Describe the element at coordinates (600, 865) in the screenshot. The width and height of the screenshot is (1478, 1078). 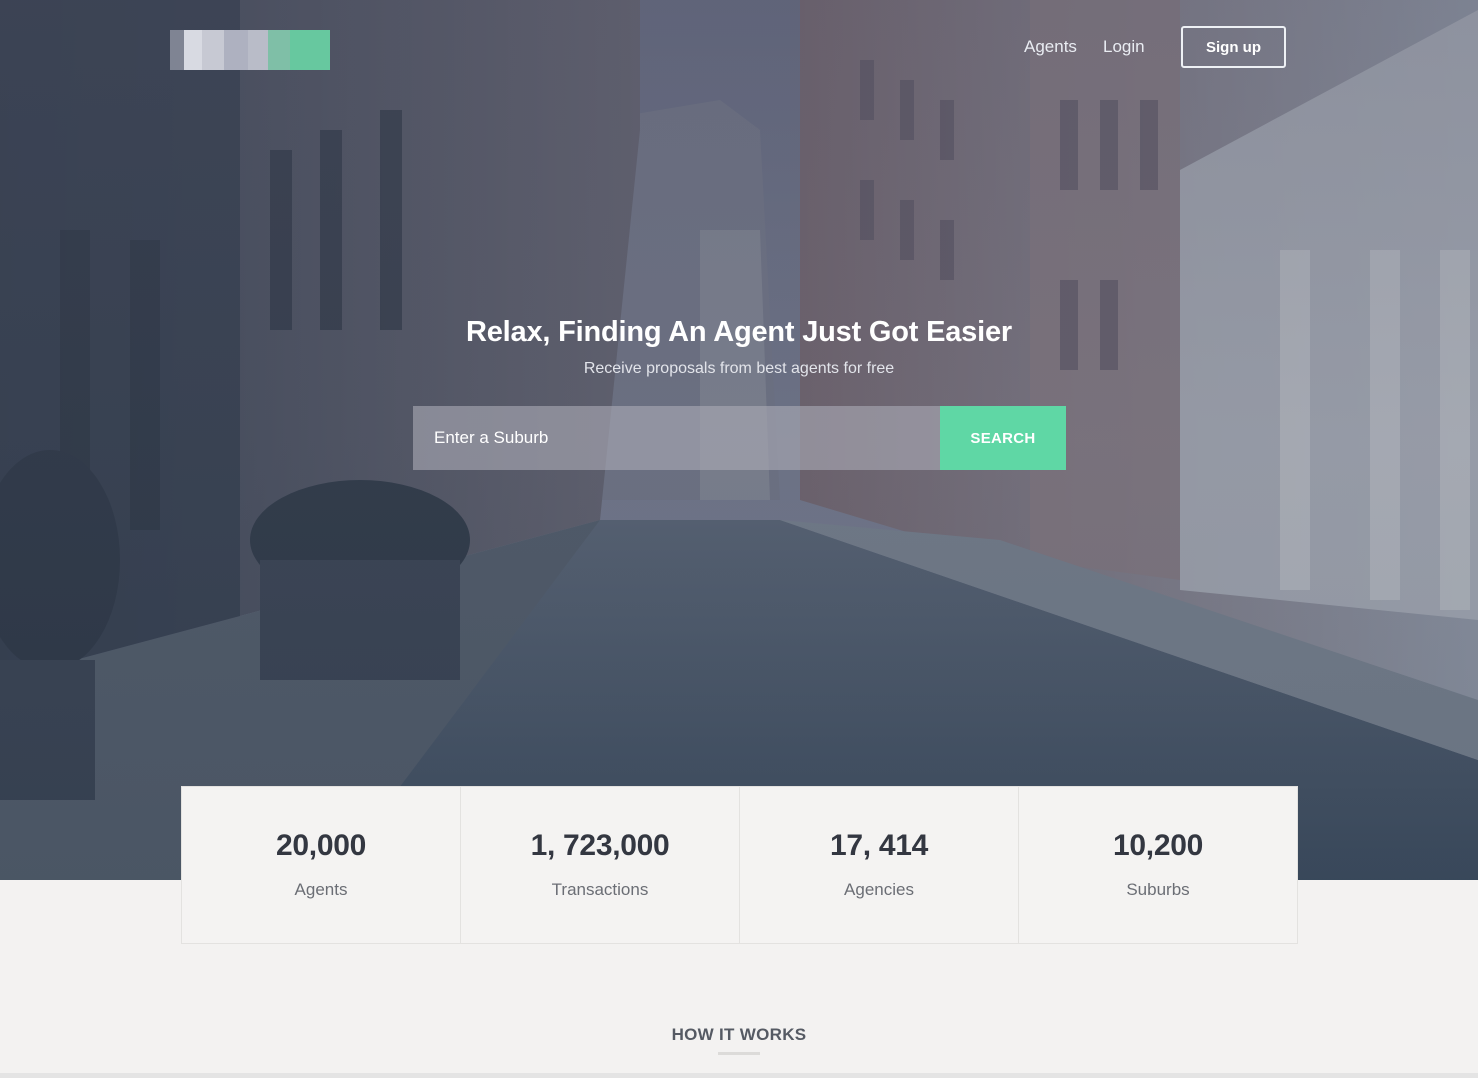
I see `stat-transactions: 1, 723,000 Transactions` at that location.